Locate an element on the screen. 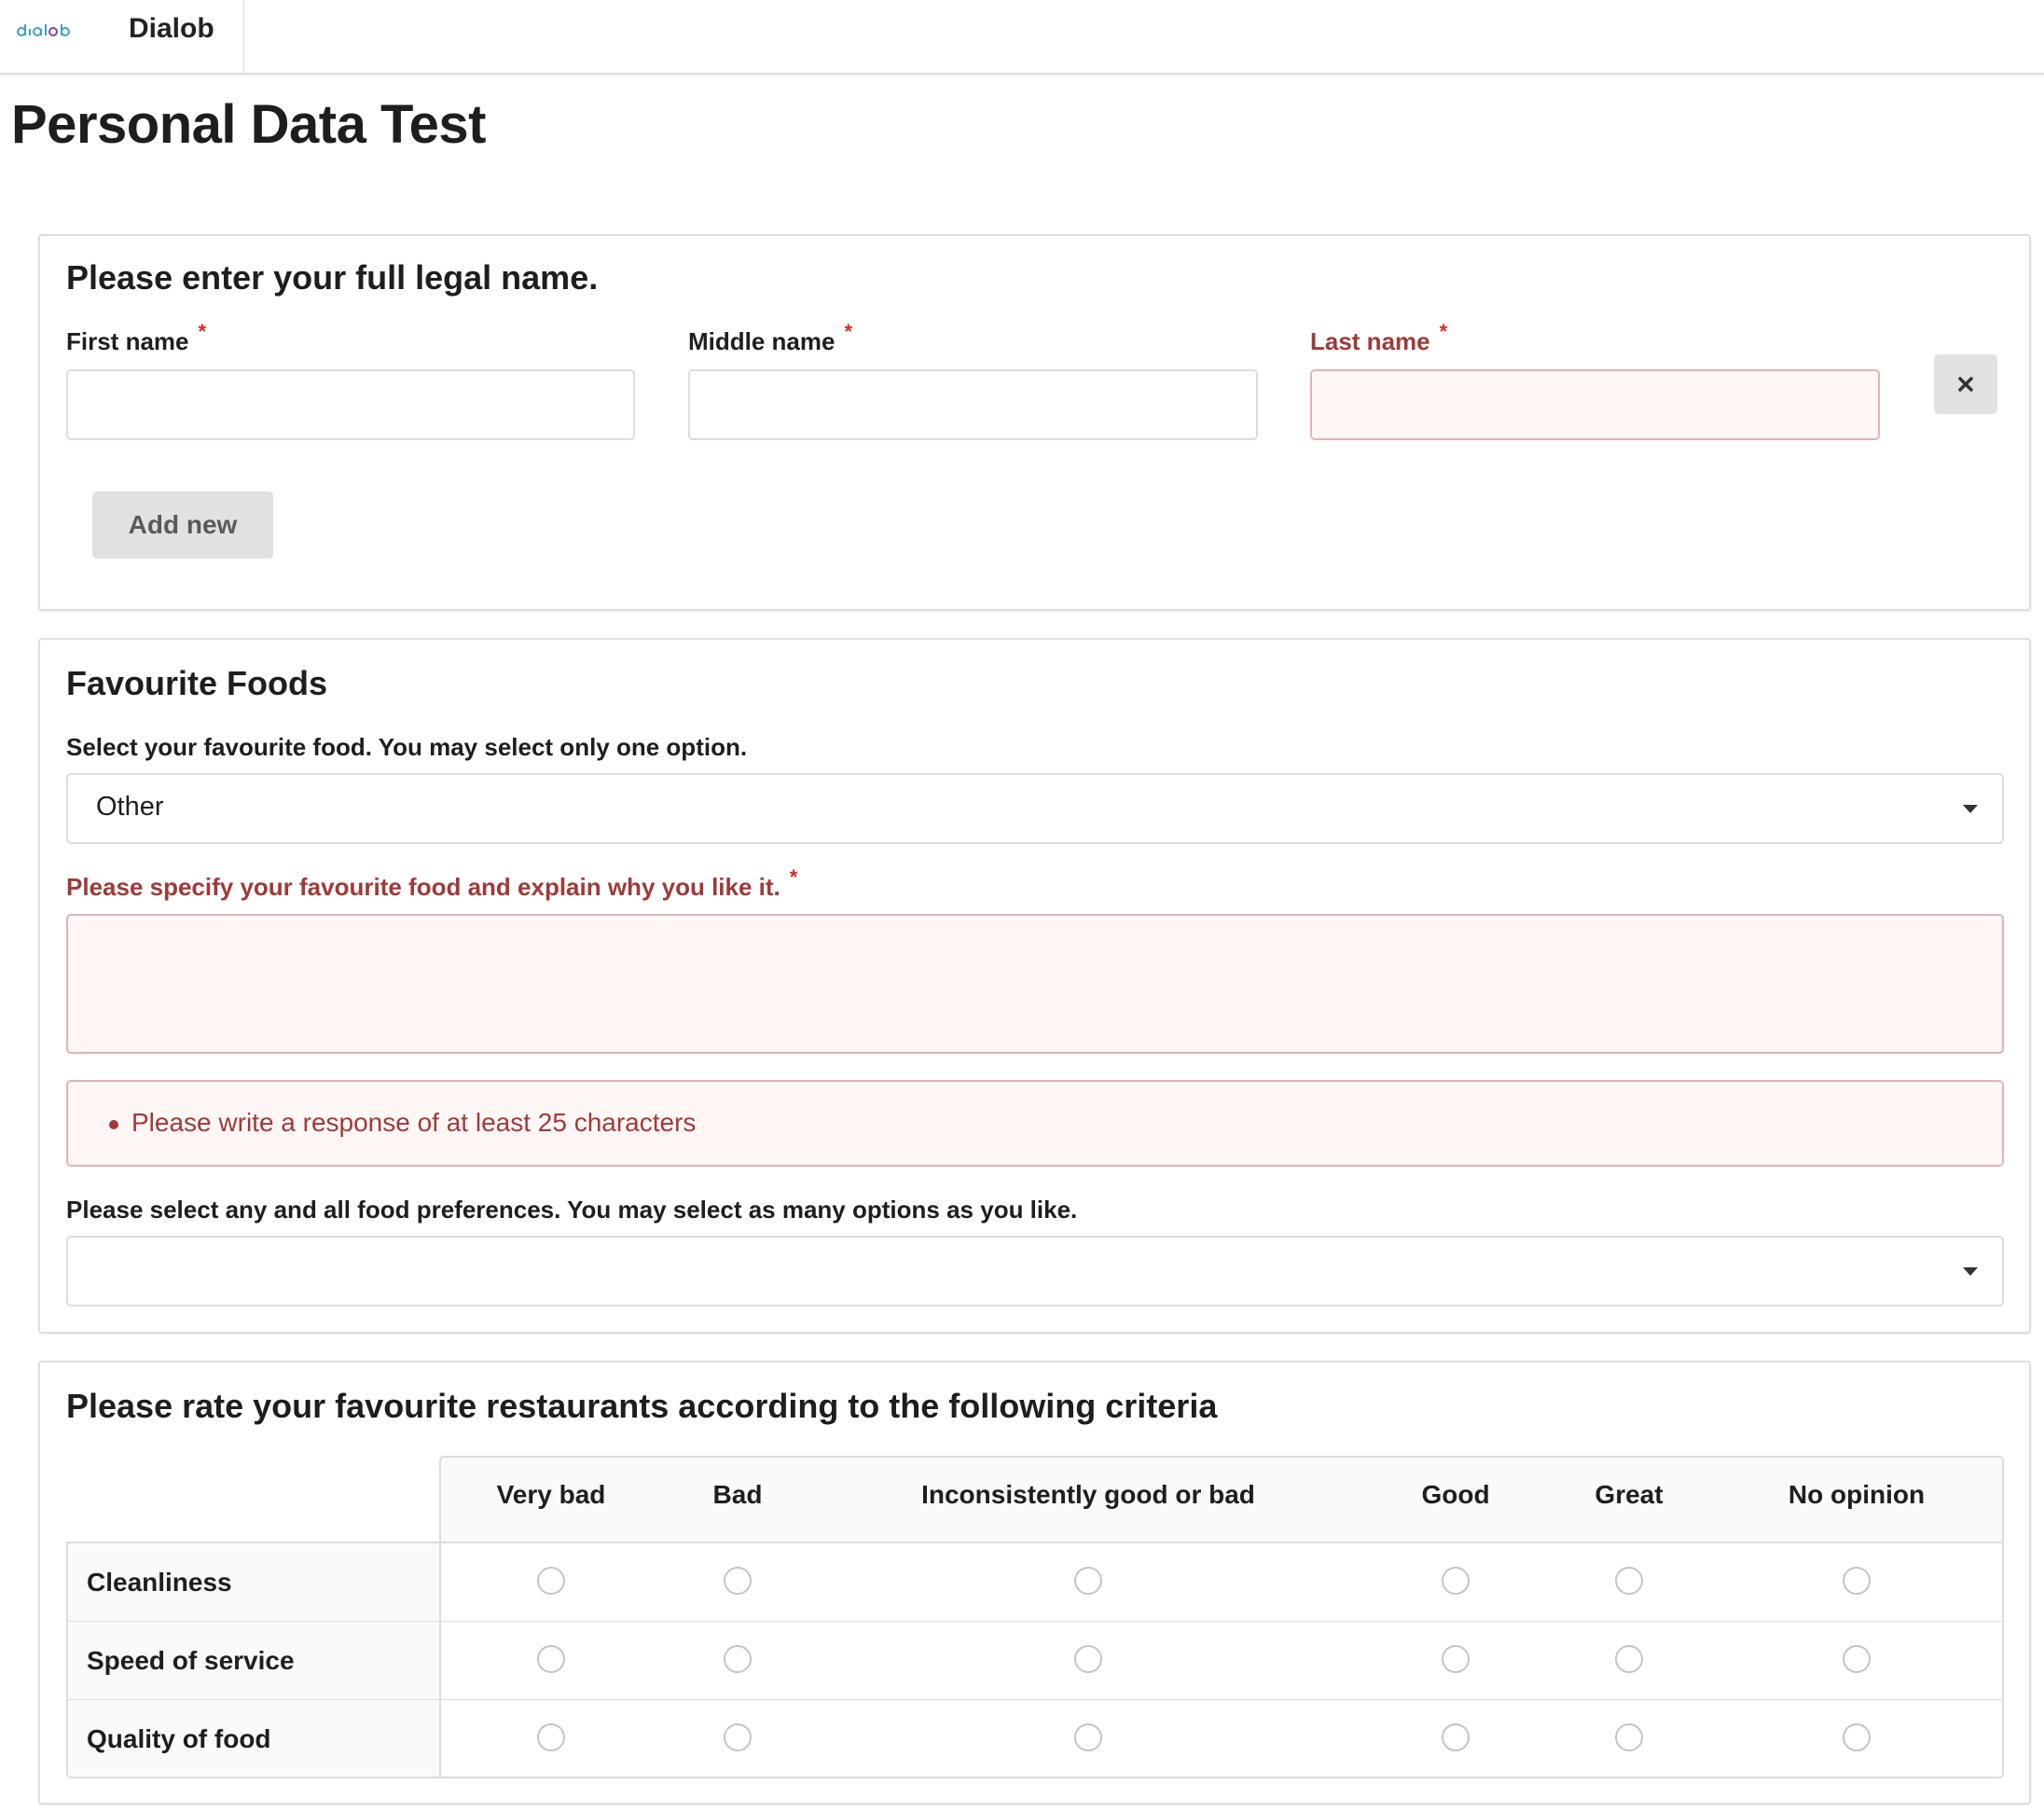 Image resolution: width=2044 pixels, height=1812 pixels. middle-name-input is located at coordinates (973, 405).